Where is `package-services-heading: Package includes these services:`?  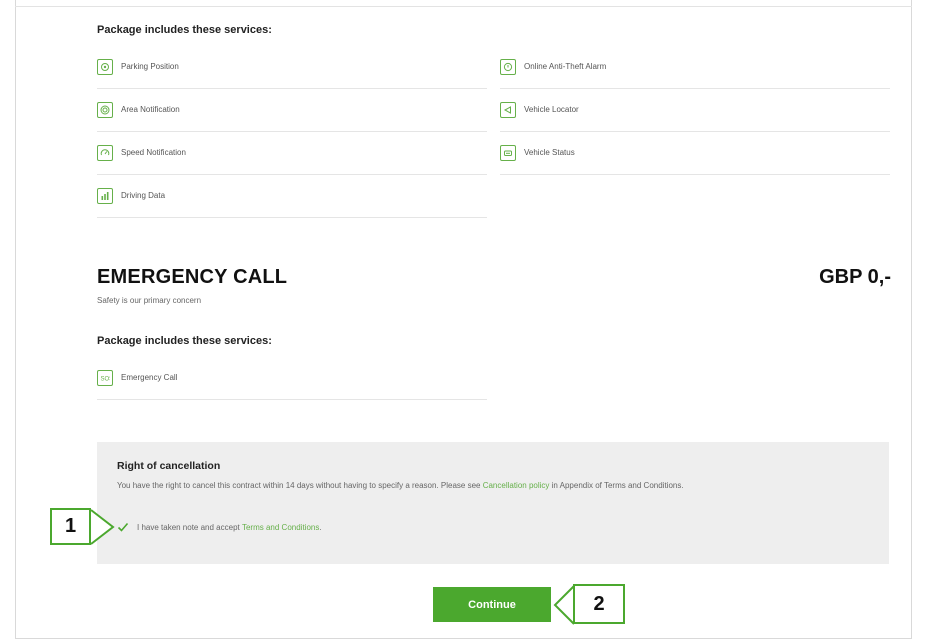
package-services-heading: Package includes these services: is located at coordinates (184, 30).